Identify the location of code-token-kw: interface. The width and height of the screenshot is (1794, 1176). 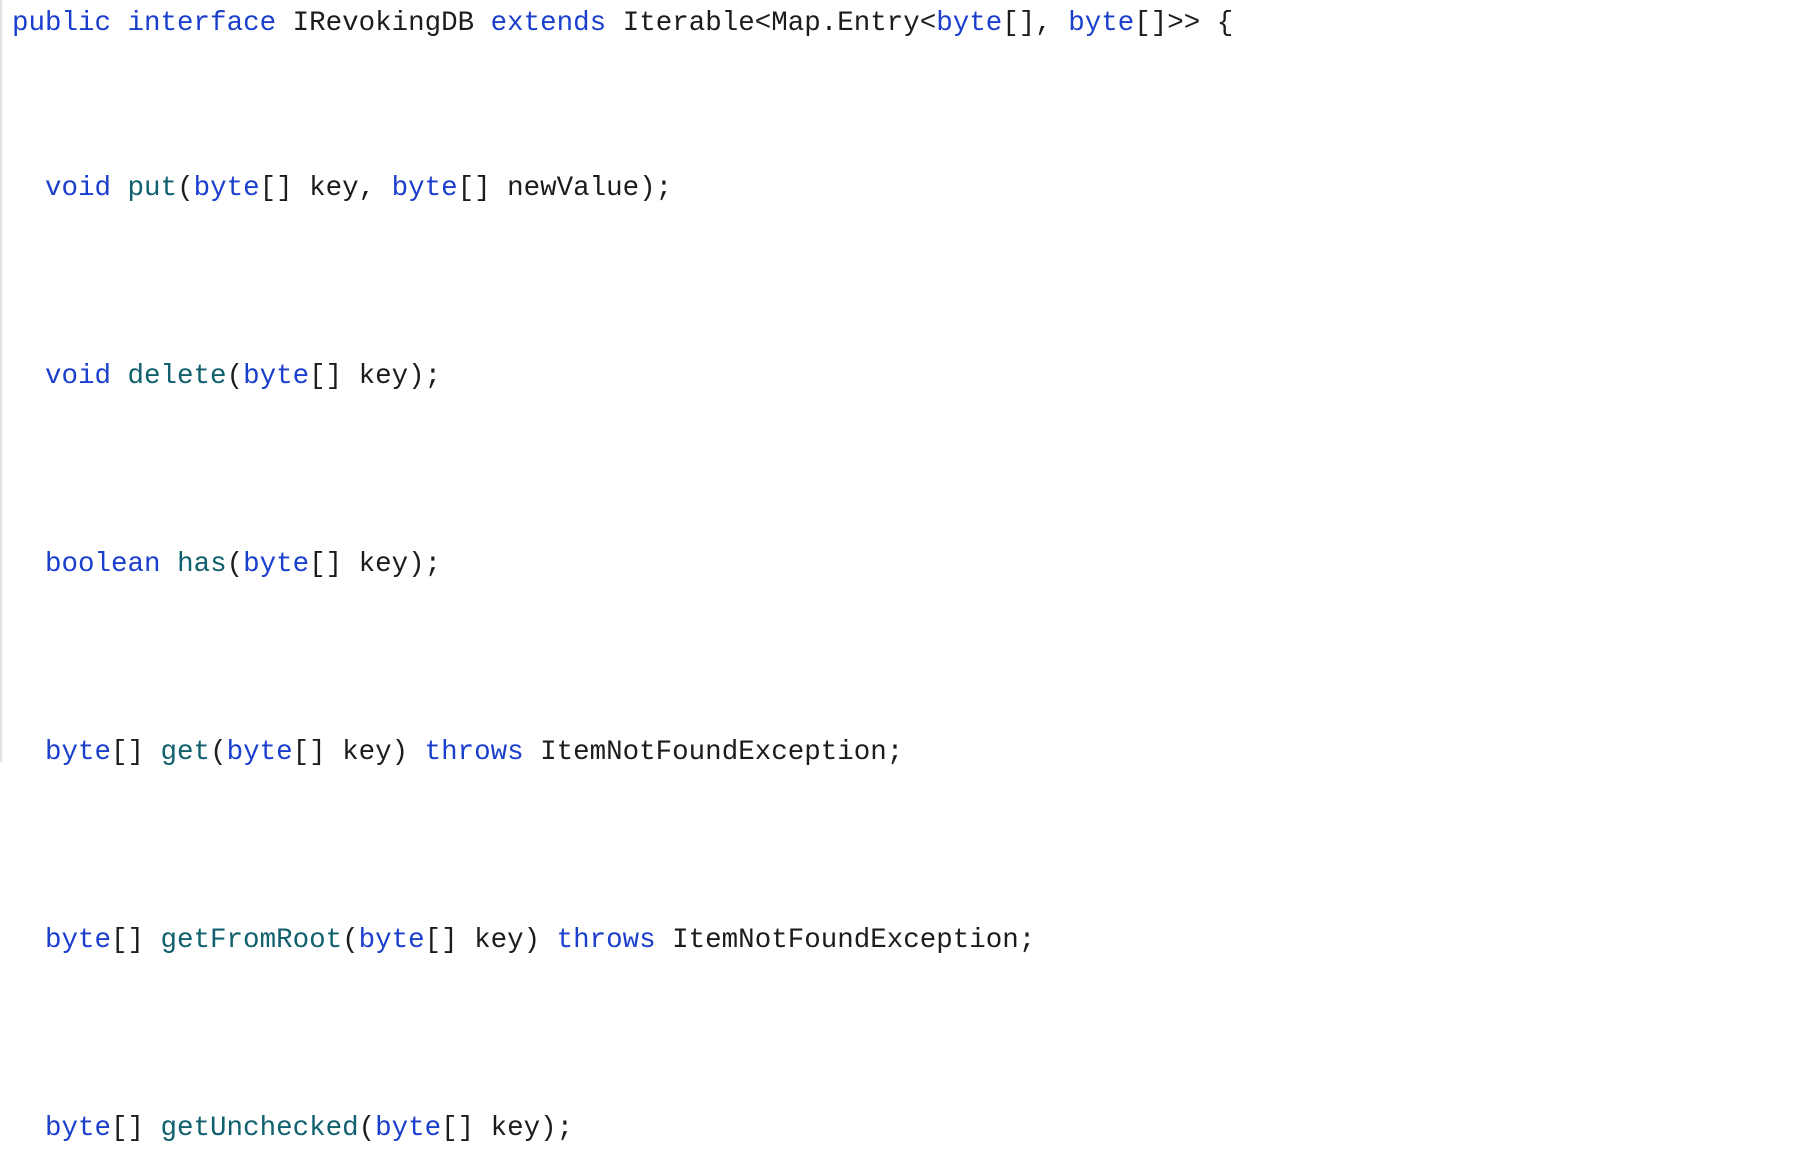
(202, 23).